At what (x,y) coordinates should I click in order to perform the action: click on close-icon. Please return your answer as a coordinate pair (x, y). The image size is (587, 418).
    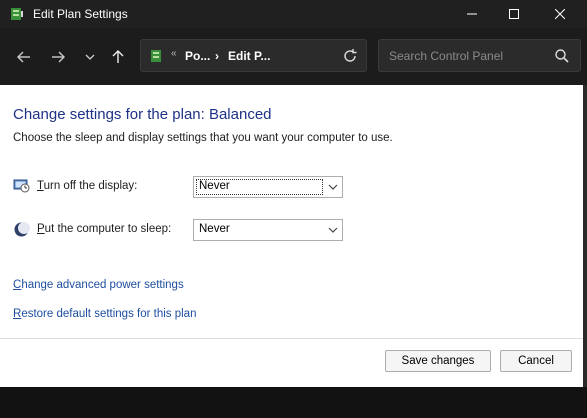
    Looking at the image, I should click on (560, 14).